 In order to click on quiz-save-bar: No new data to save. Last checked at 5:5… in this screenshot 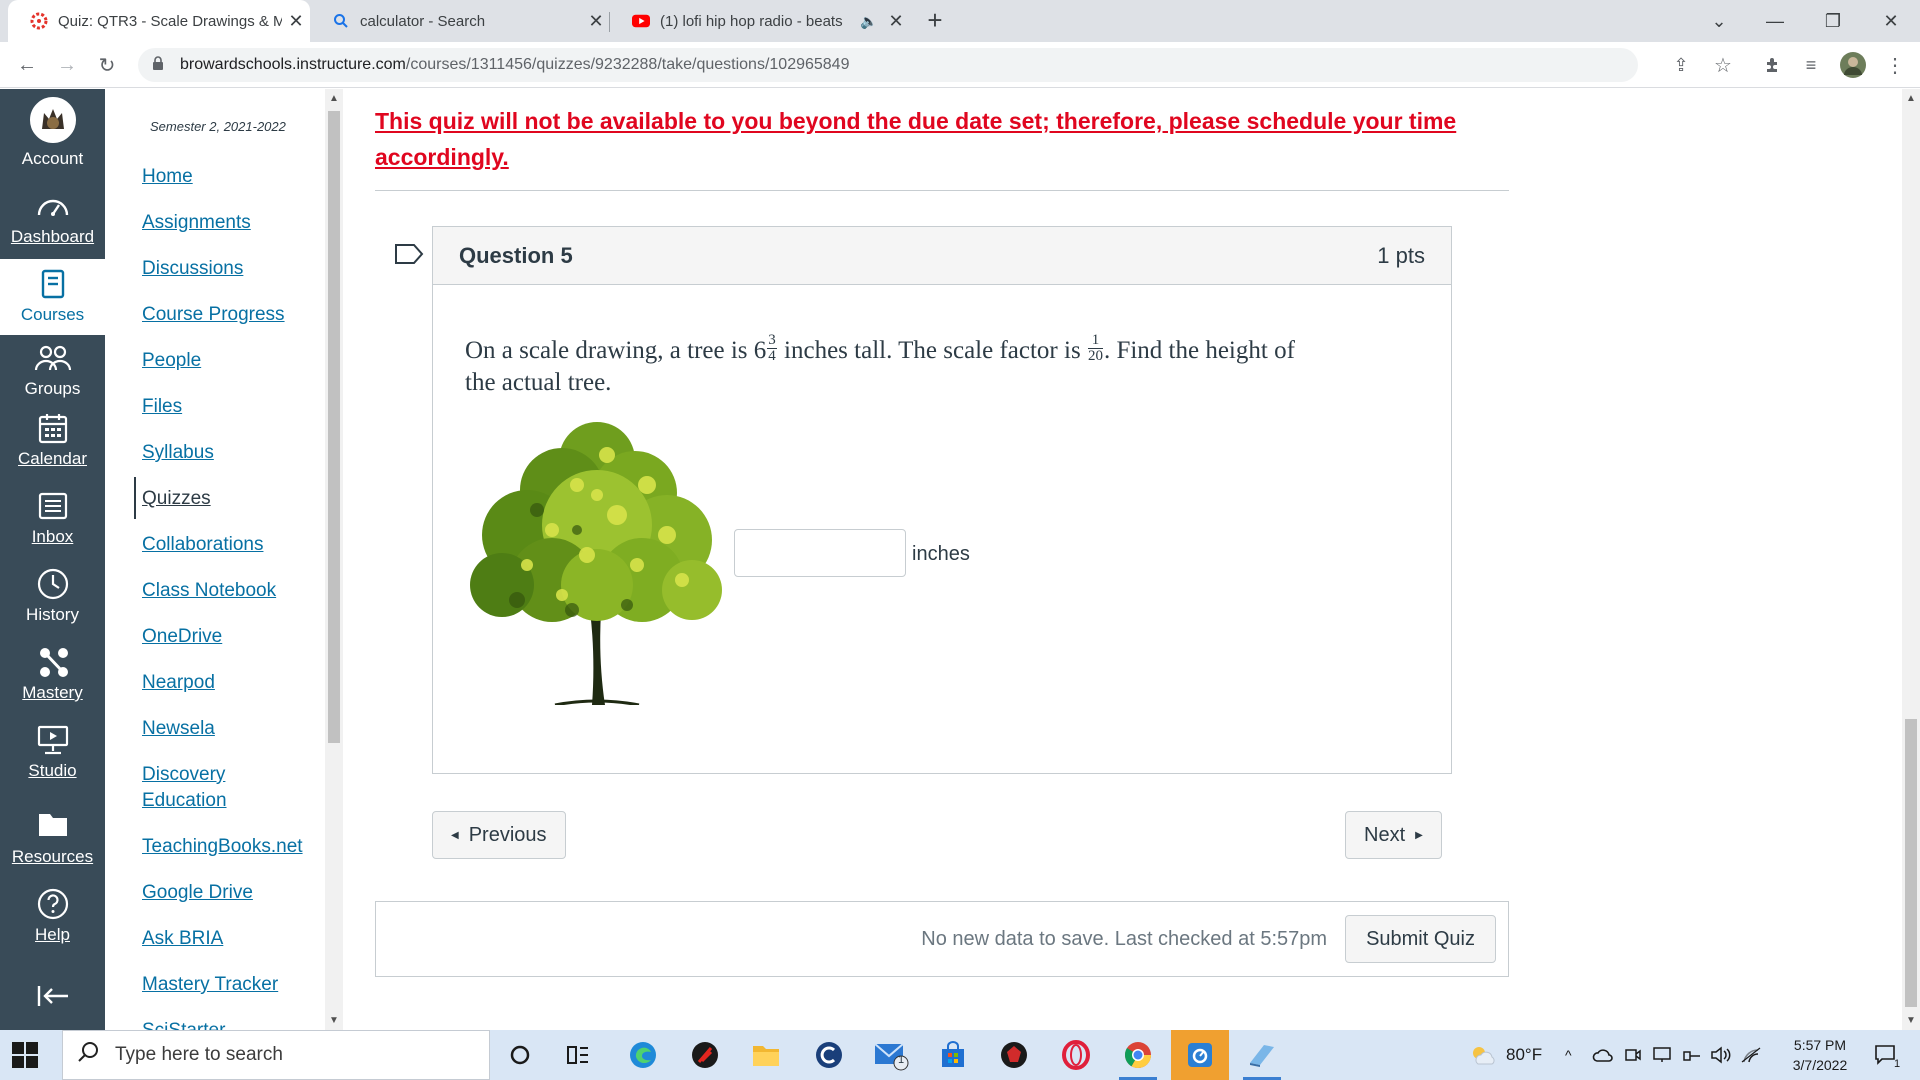, I will do `click(942, 939)`.